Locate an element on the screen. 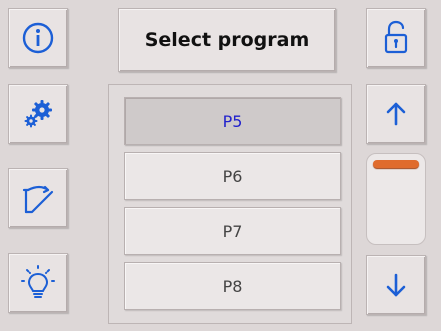  trajectory-icon is located at coordinates (38, 198).